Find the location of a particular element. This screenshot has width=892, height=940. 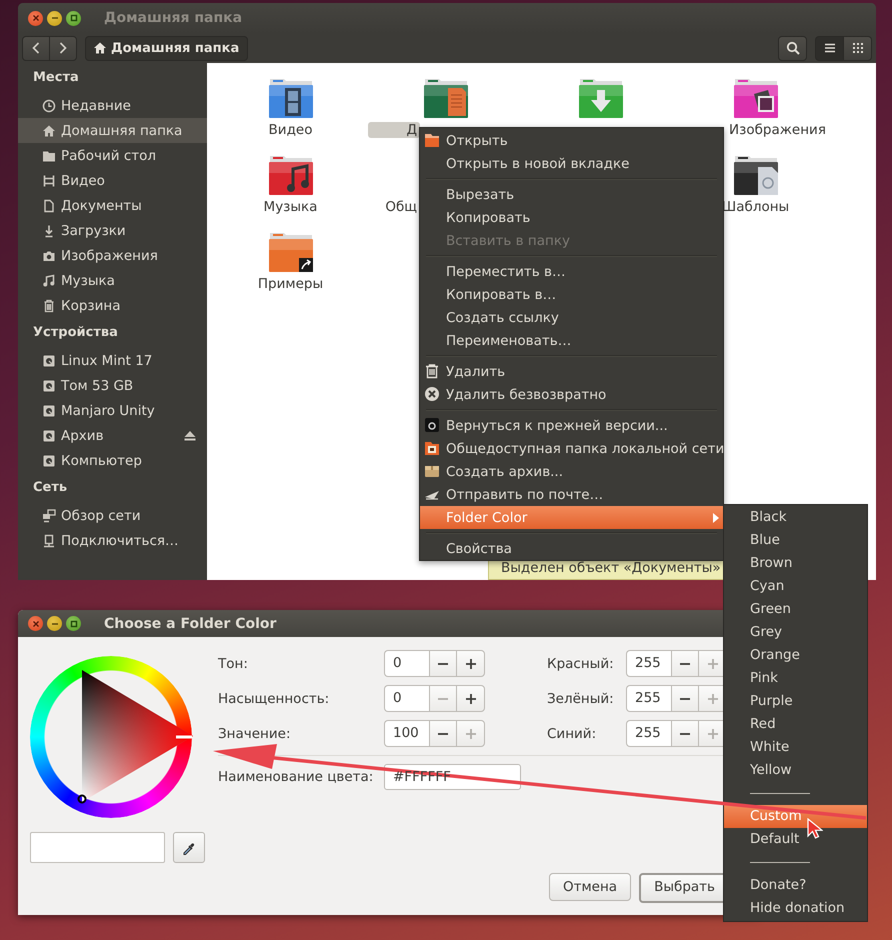

hue-marker-icon is located at coordinates (184, 737).